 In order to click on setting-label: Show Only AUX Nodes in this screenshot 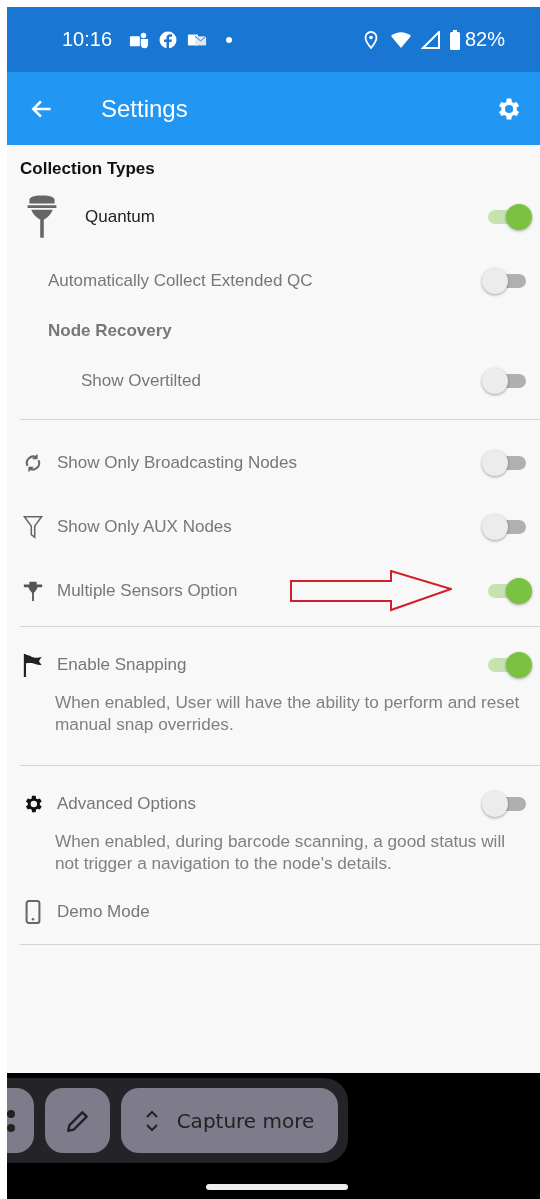, I will do `click(145, 527)`.